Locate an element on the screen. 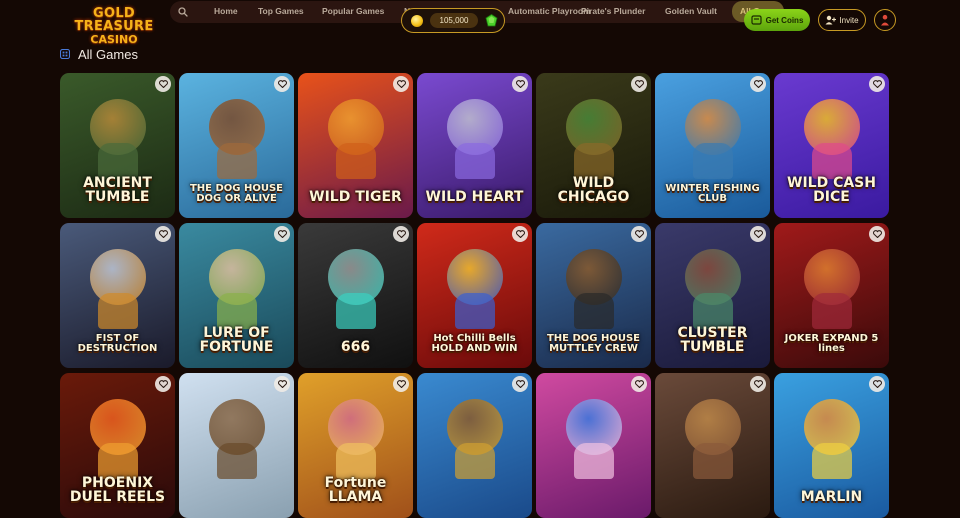  game-tile: WINTER FISHING CLUB is located at coordinates (712, 145).